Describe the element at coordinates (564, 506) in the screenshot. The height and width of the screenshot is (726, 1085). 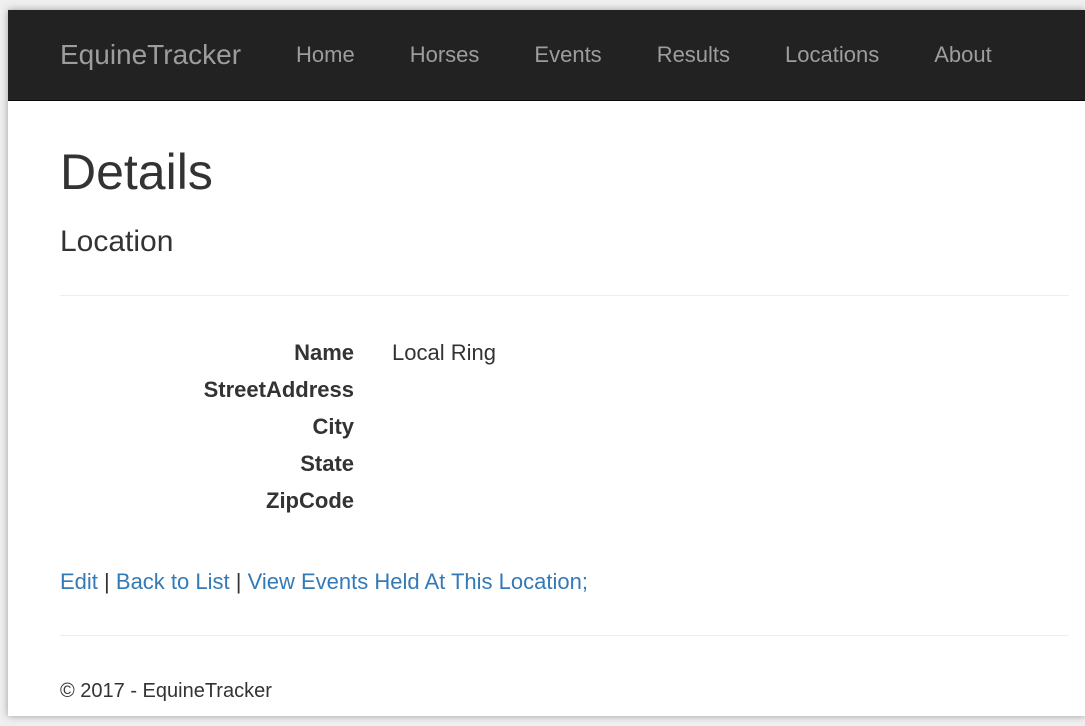
I see `detail-row-zip-code: ZipCode` at that location.